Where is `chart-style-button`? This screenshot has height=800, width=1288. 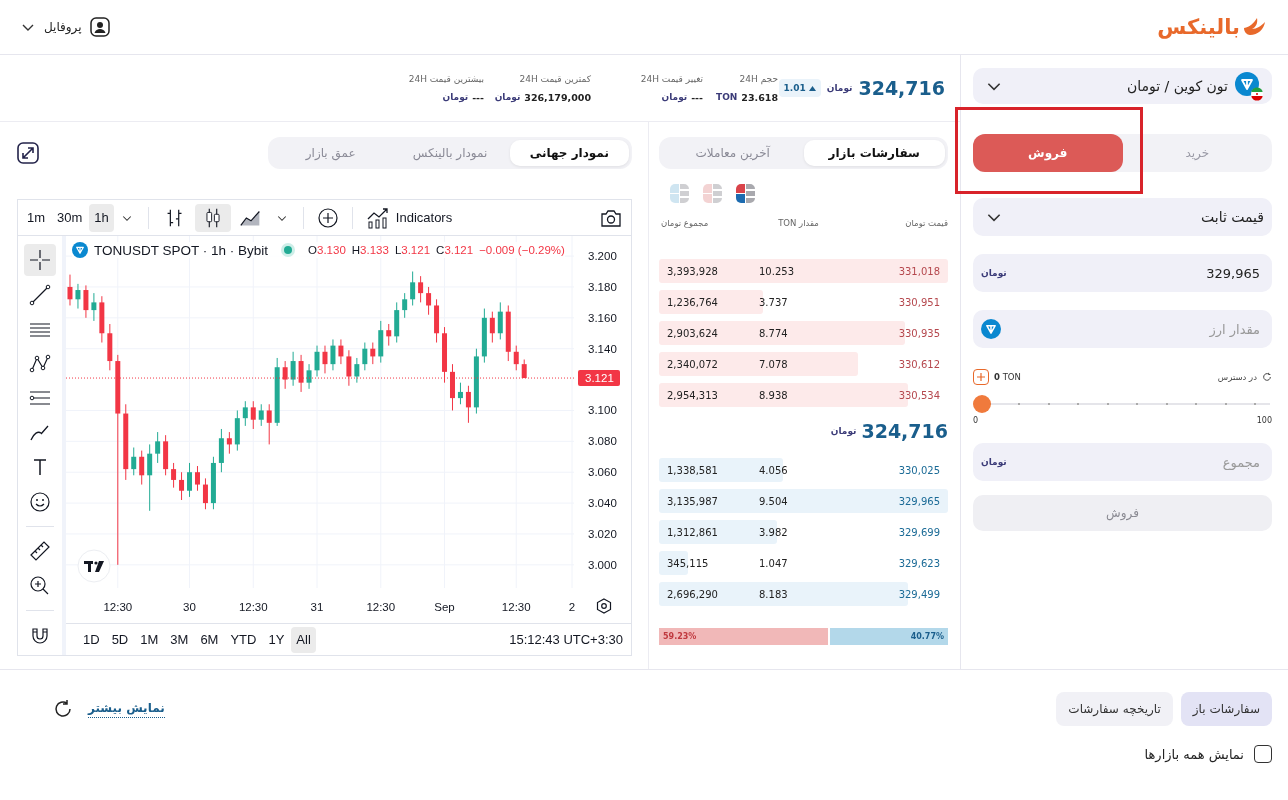
chart-style-button is located at coordinates (212, 217).